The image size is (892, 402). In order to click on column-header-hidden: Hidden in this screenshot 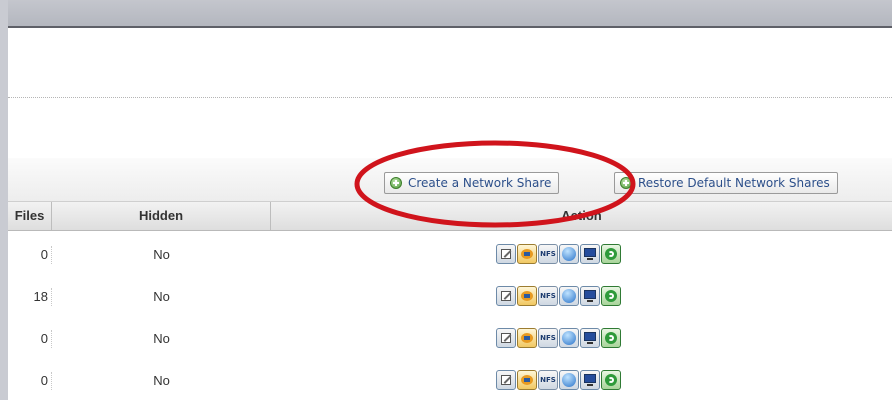, I will do `click(161, 216)`.